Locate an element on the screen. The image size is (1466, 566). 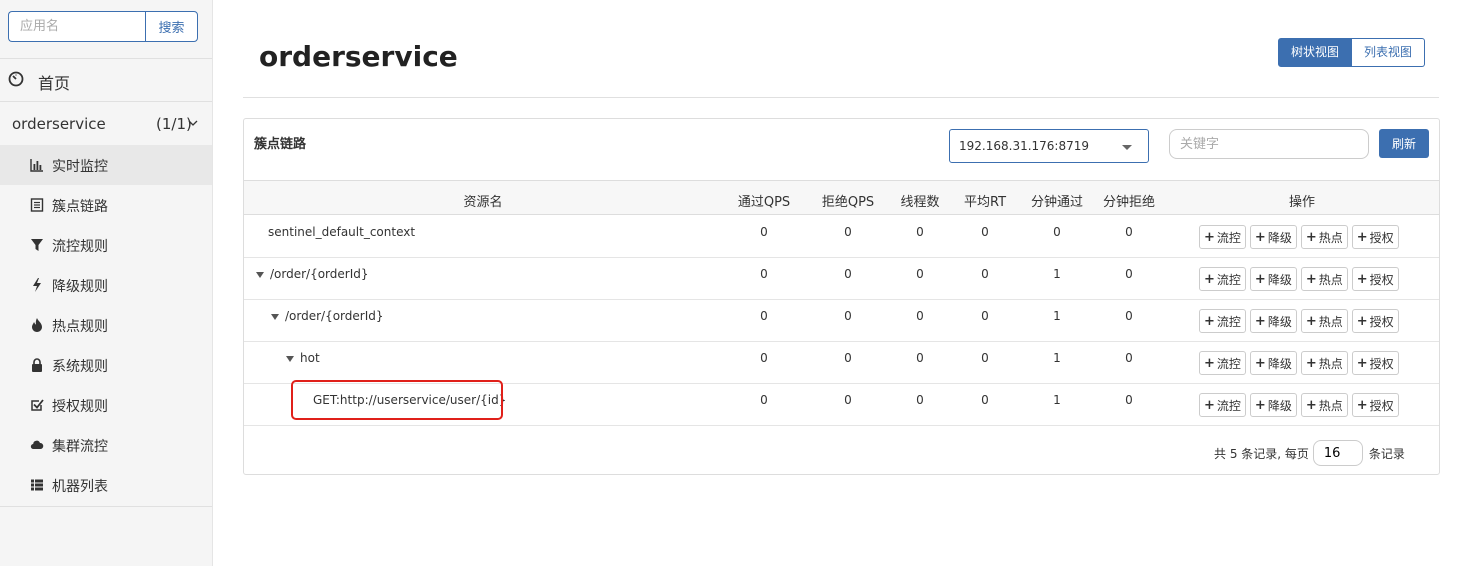
sidebar-item-machine-list: 机器列表 is located at coordinates (106, 485).